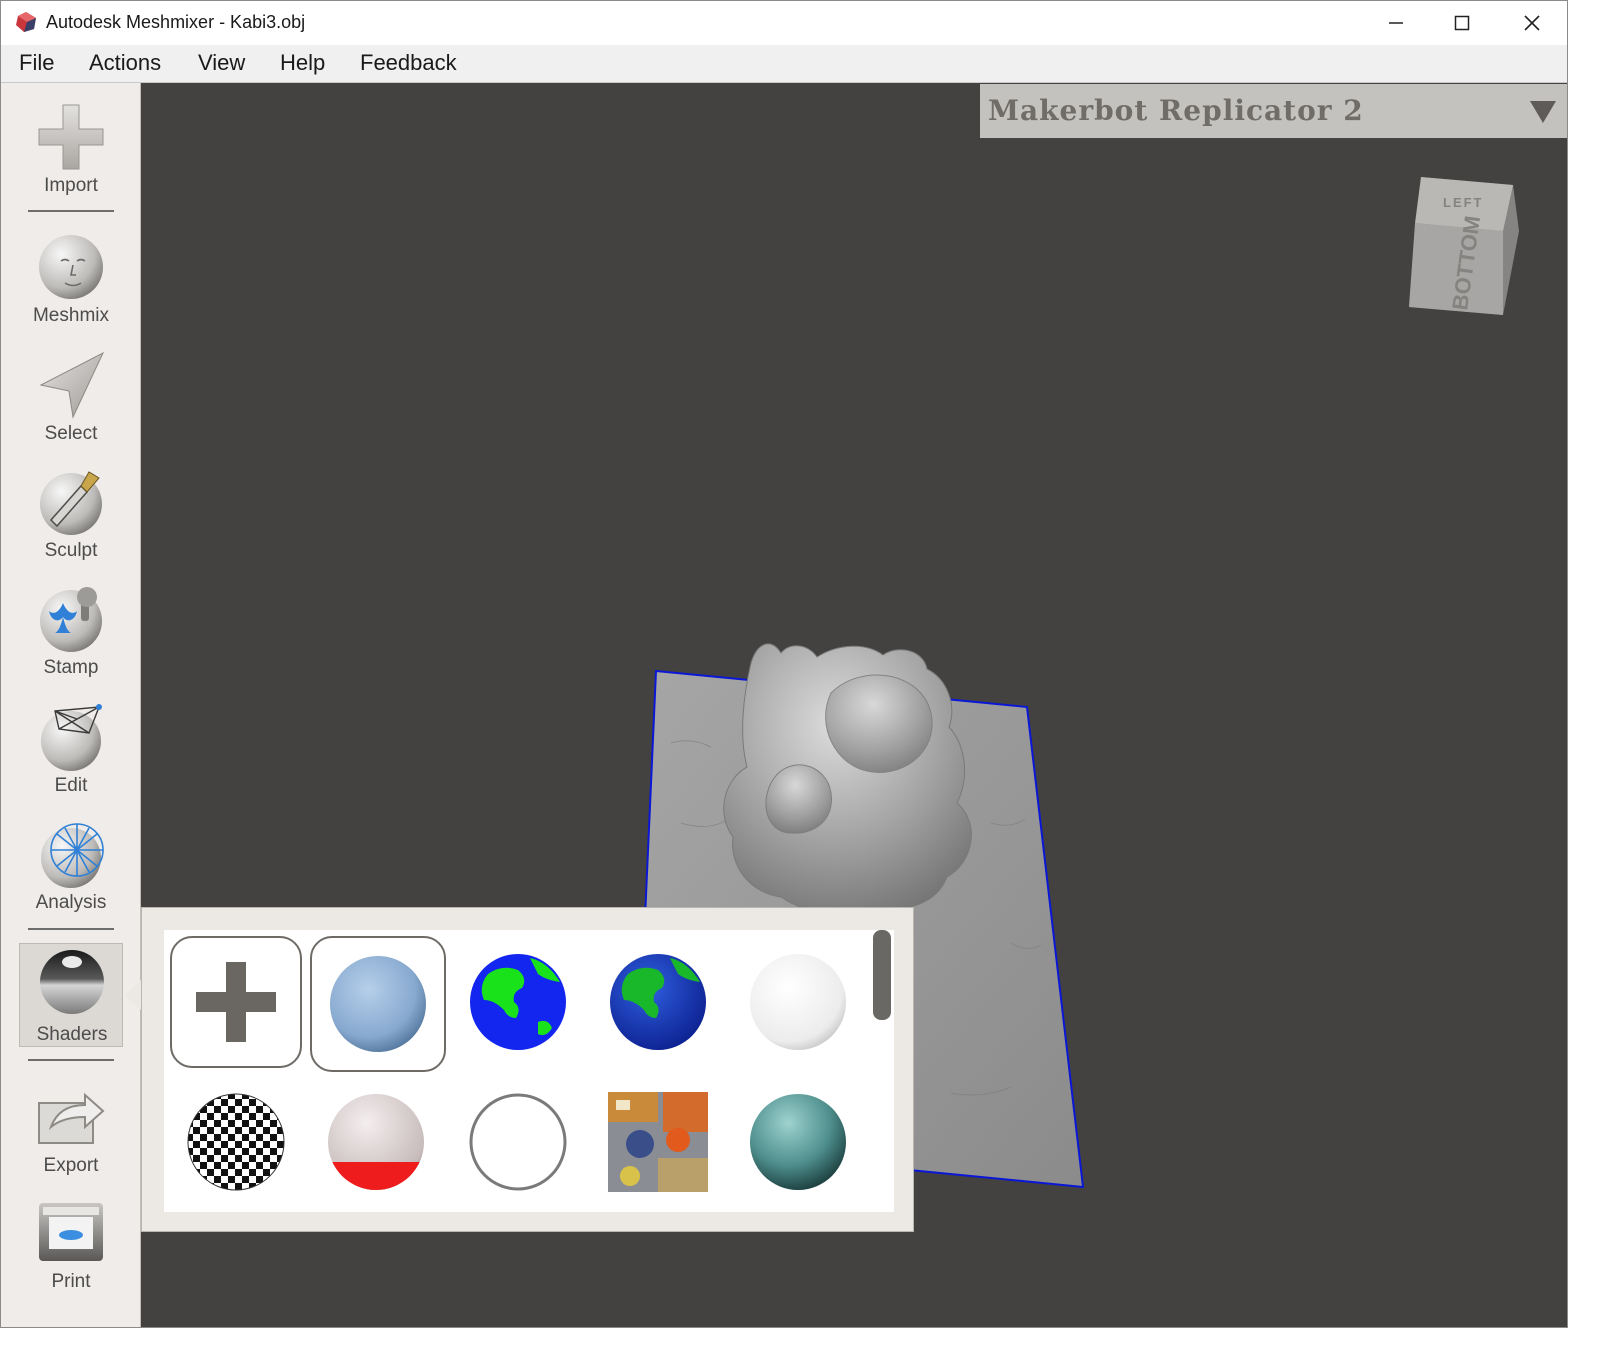 The height and width of the screenshot is (1358, 1604). What do you see at coordinates (71, 1165) in the screenshot?
I see `tool-export-label: Export` at bounding box center [71, 1165].